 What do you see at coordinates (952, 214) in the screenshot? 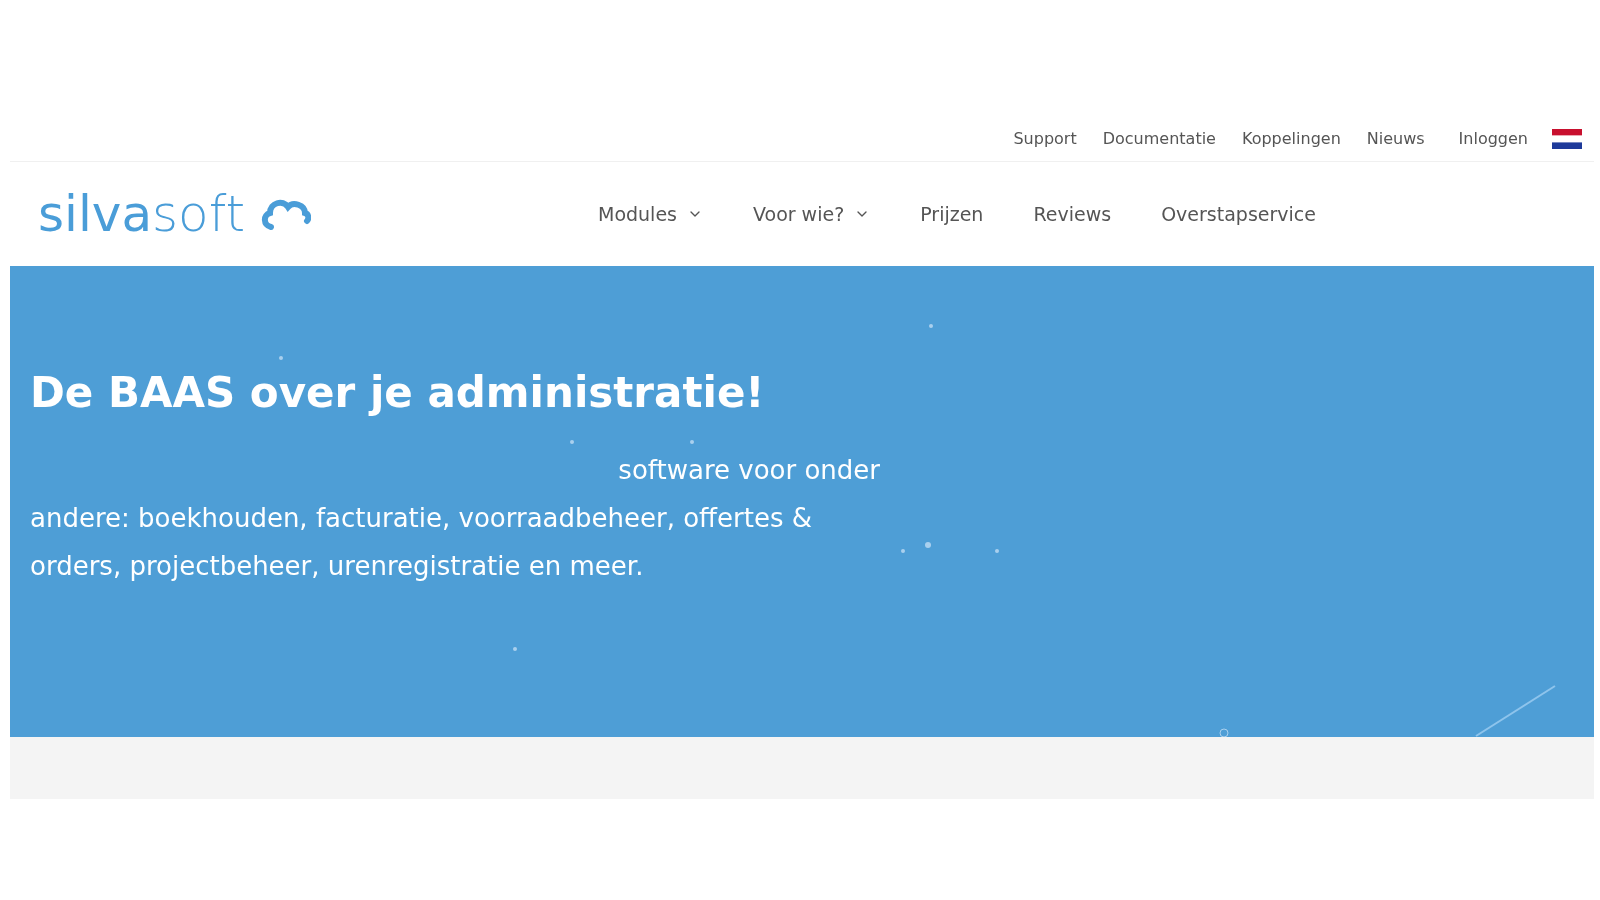
I see `nav-link: Prijzen` at bounding box center [952, 214].